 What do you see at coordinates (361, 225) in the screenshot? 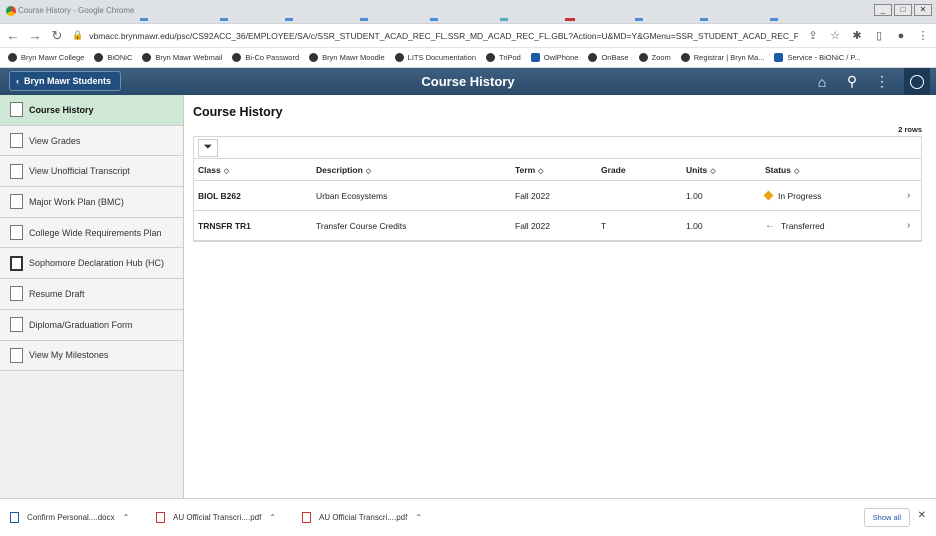
I see `cell-description: Transfer Course Credits` at bounding box center [361, 225].